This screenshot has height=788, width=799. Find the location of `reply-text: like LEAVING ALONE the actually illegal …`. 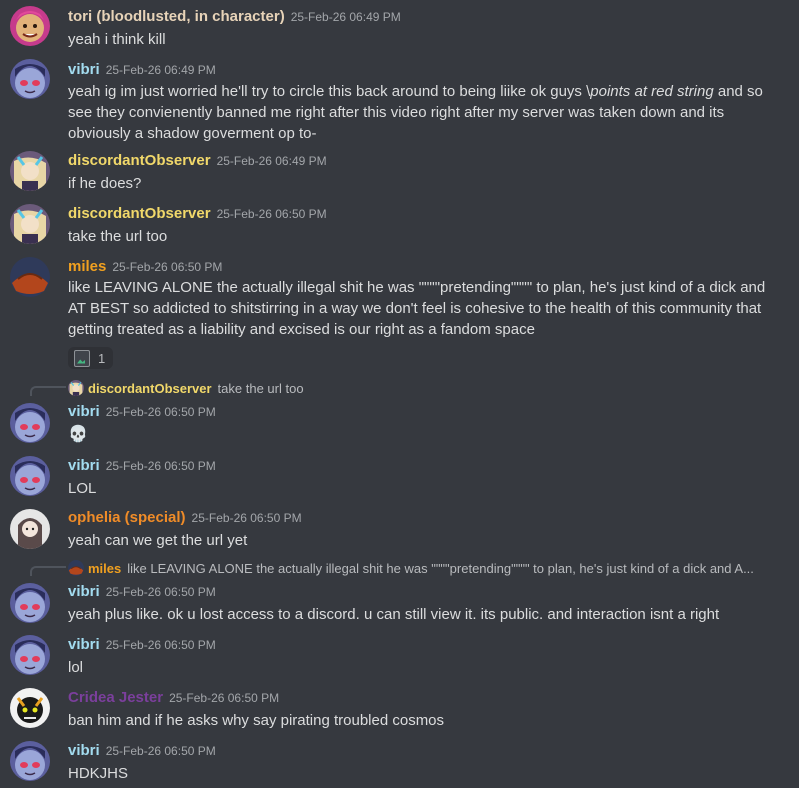

reply-text: like LEAVING ALONE the actually illegal … is located at coordinates (440, 568).